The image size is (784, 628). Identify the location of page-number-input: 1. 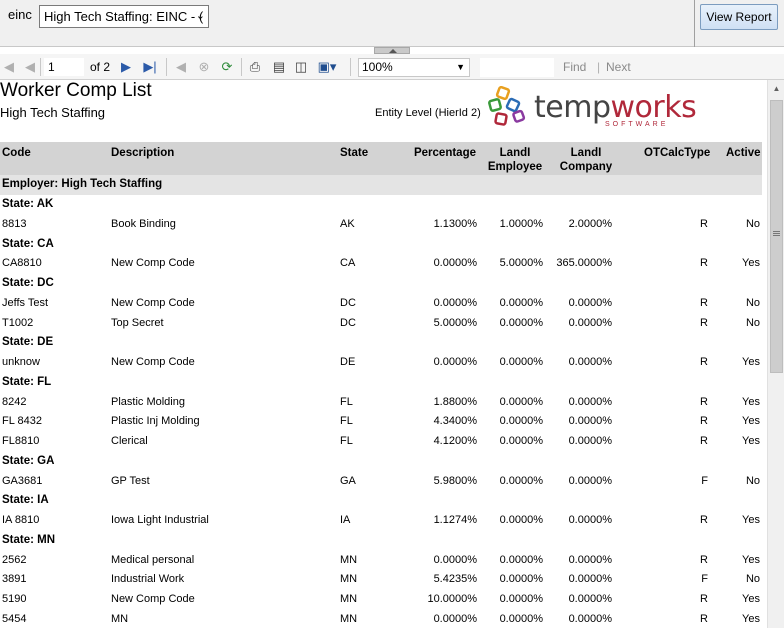
(64, 67).